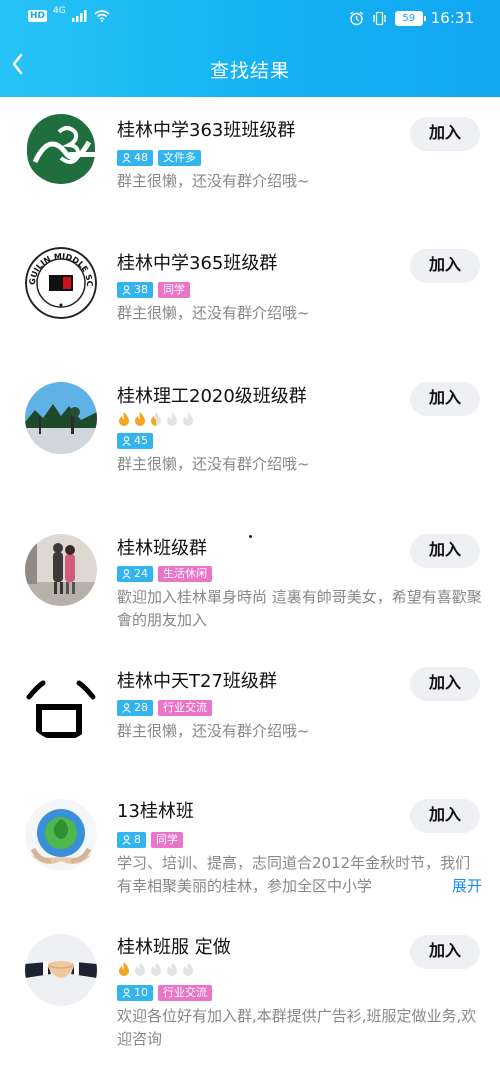 The width and height of the screenshot is (500, 1084). What do you see at coordinates (141, 440) in the screenshot?
I see `member-count: 45` at bounding box center [141, 440].